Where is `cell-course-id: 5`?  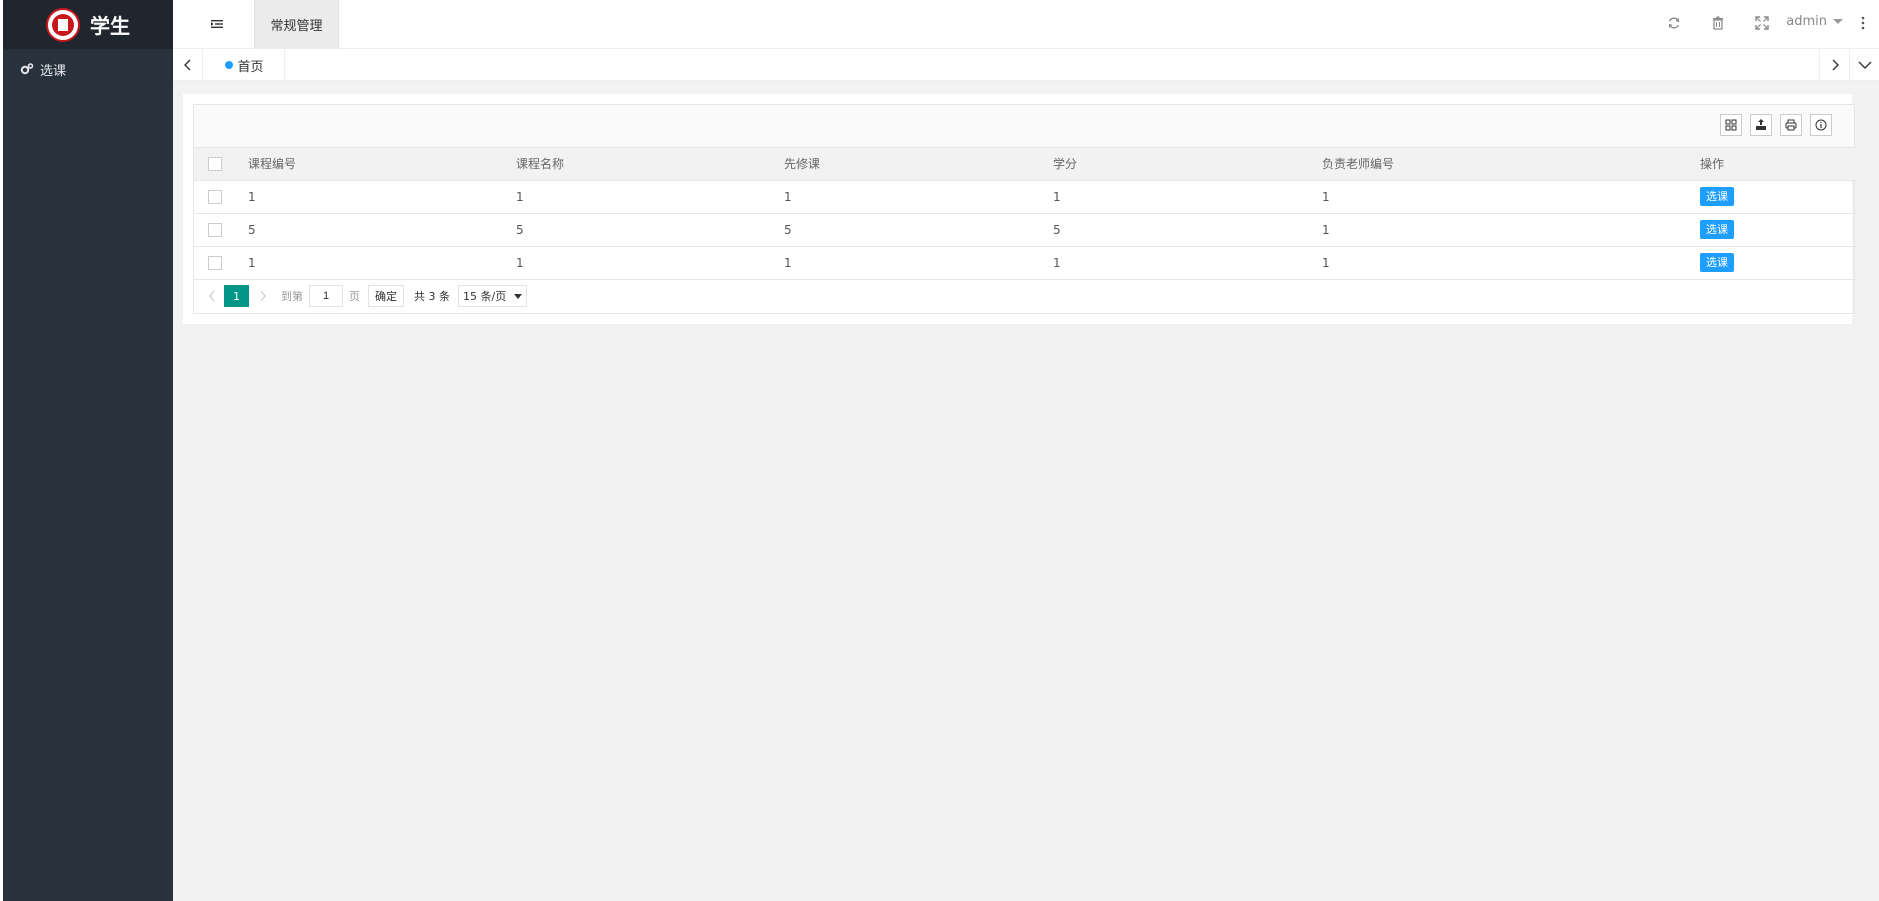 cell-course-id: 5 is located at coordinates (252, 229).